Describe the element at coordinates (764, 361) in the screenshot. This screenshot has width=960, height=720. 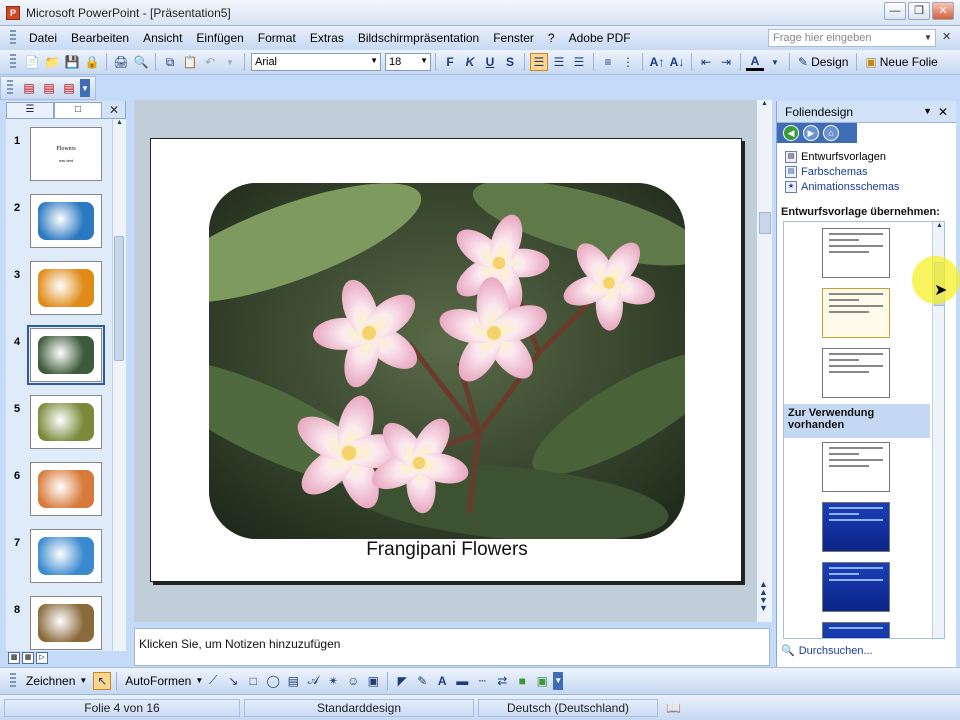
I see `slide-scrollbar: ▲ ▲ ▲ ▼ ▼` at that location.